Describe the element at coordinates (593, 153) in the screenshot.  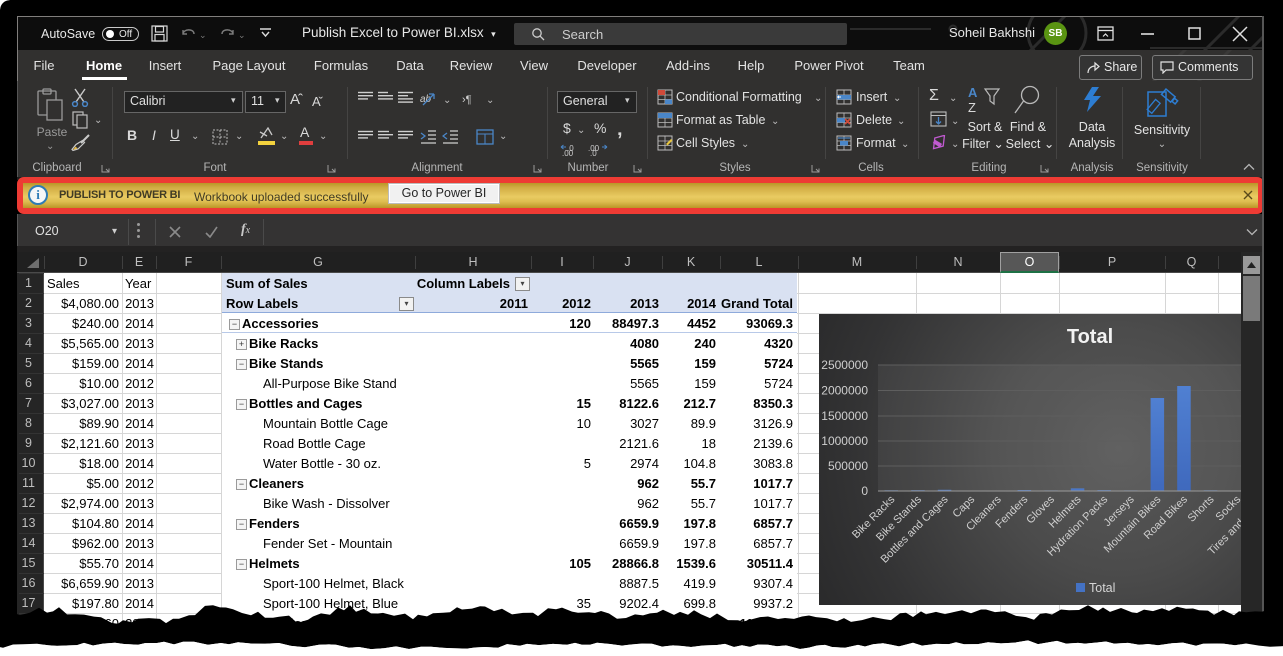
I see `svg-text: .0` at that location.